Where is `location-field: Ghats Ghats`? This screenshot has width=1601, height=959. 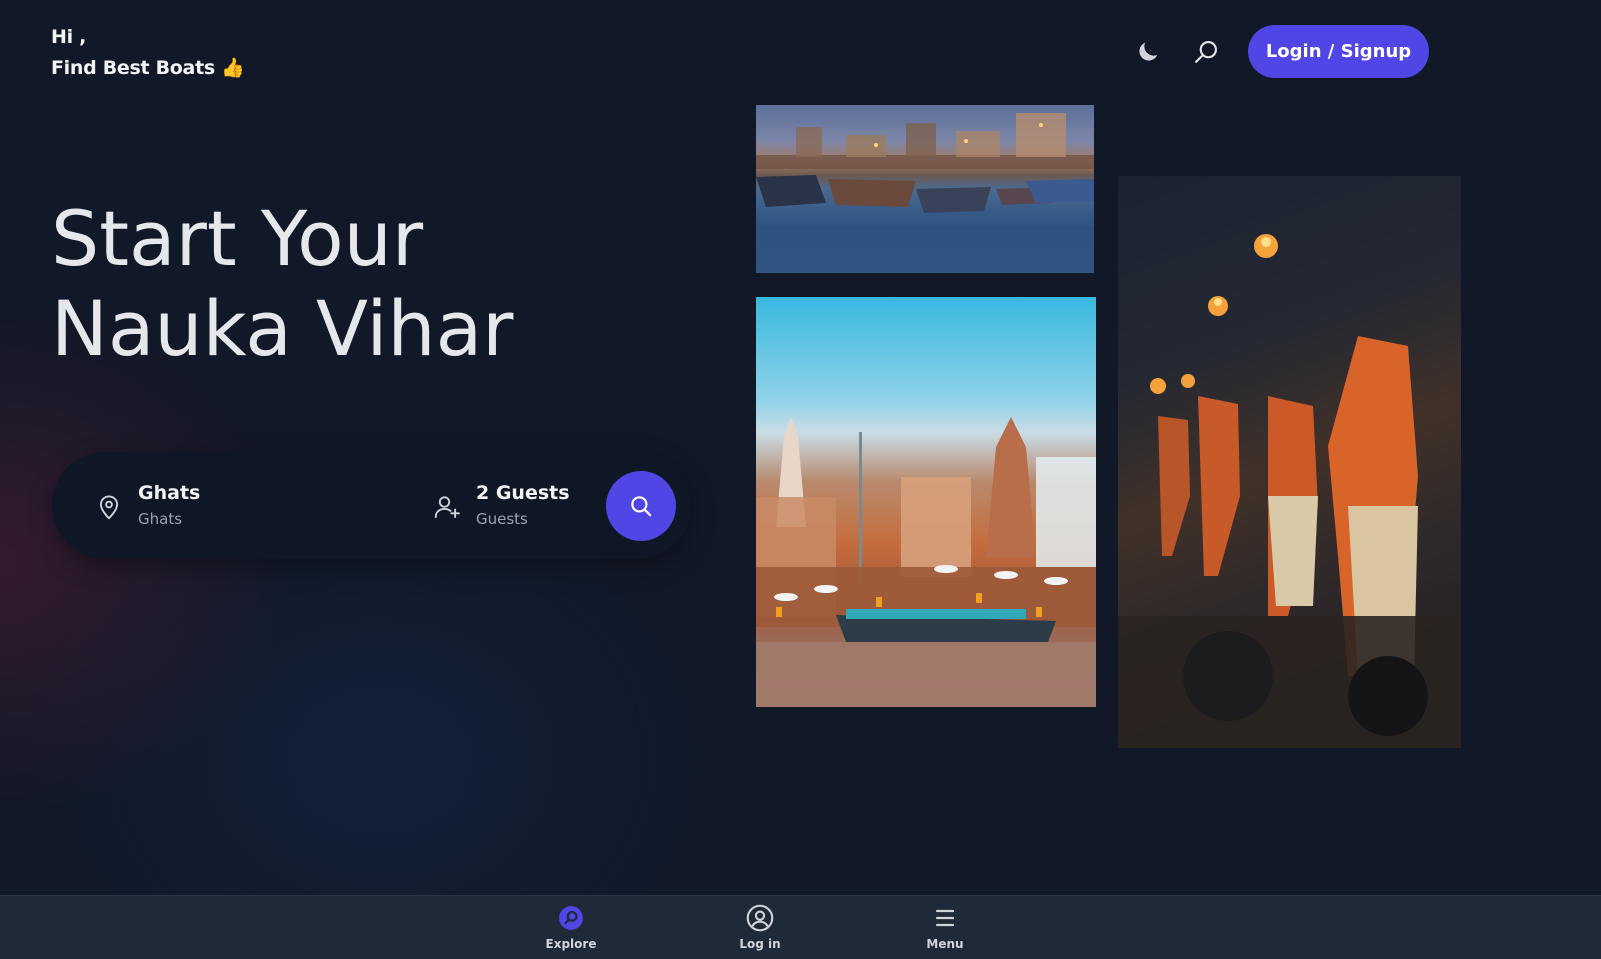
location-field: Ghats Ghats is located at coordinates (147, 506).